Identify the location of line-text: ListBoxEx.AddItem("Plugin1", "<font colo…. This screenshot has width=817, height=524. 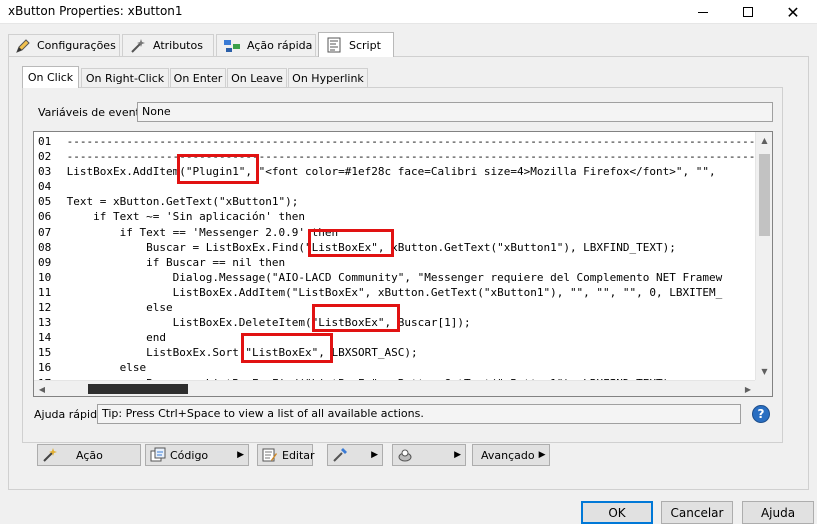
(391, 172).